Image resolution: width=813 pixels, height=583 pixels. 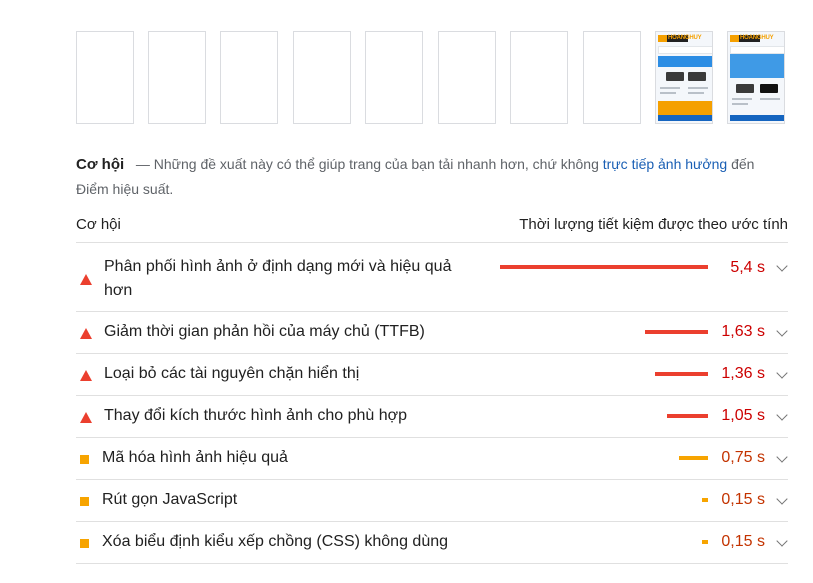 What do you see at coordinates (170, 499) in the screenshot?
I see `opportunity-label: Rút gọn JavaScript` at bounding box center [170, 499].